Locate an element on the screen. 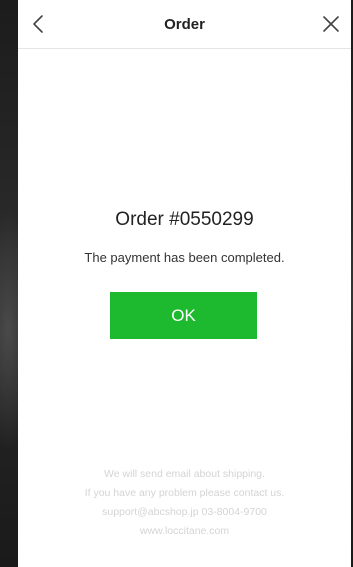 The width and height of the screenshot is (353, 567). close-button is located at coordinates (331, 24).